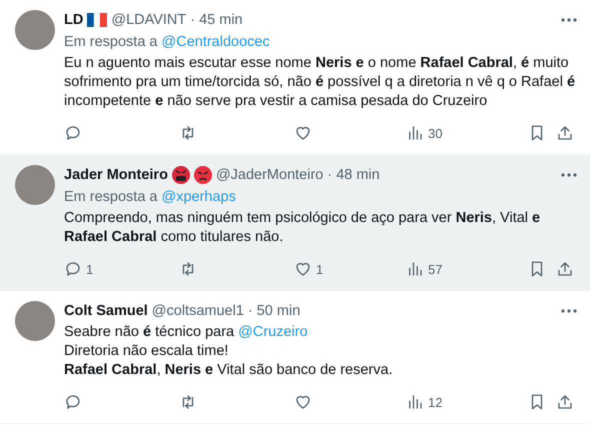  I want to click on view-count: 30, so click(435, 133).